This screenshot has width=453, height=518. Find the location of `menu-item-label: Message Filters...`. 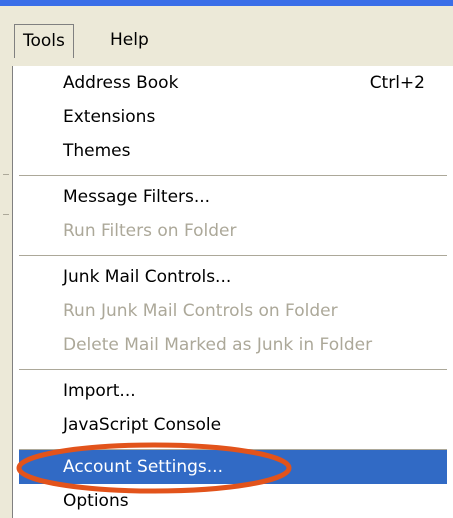

menu-item-label: Message Filters... is located at coordinates (137, 197).